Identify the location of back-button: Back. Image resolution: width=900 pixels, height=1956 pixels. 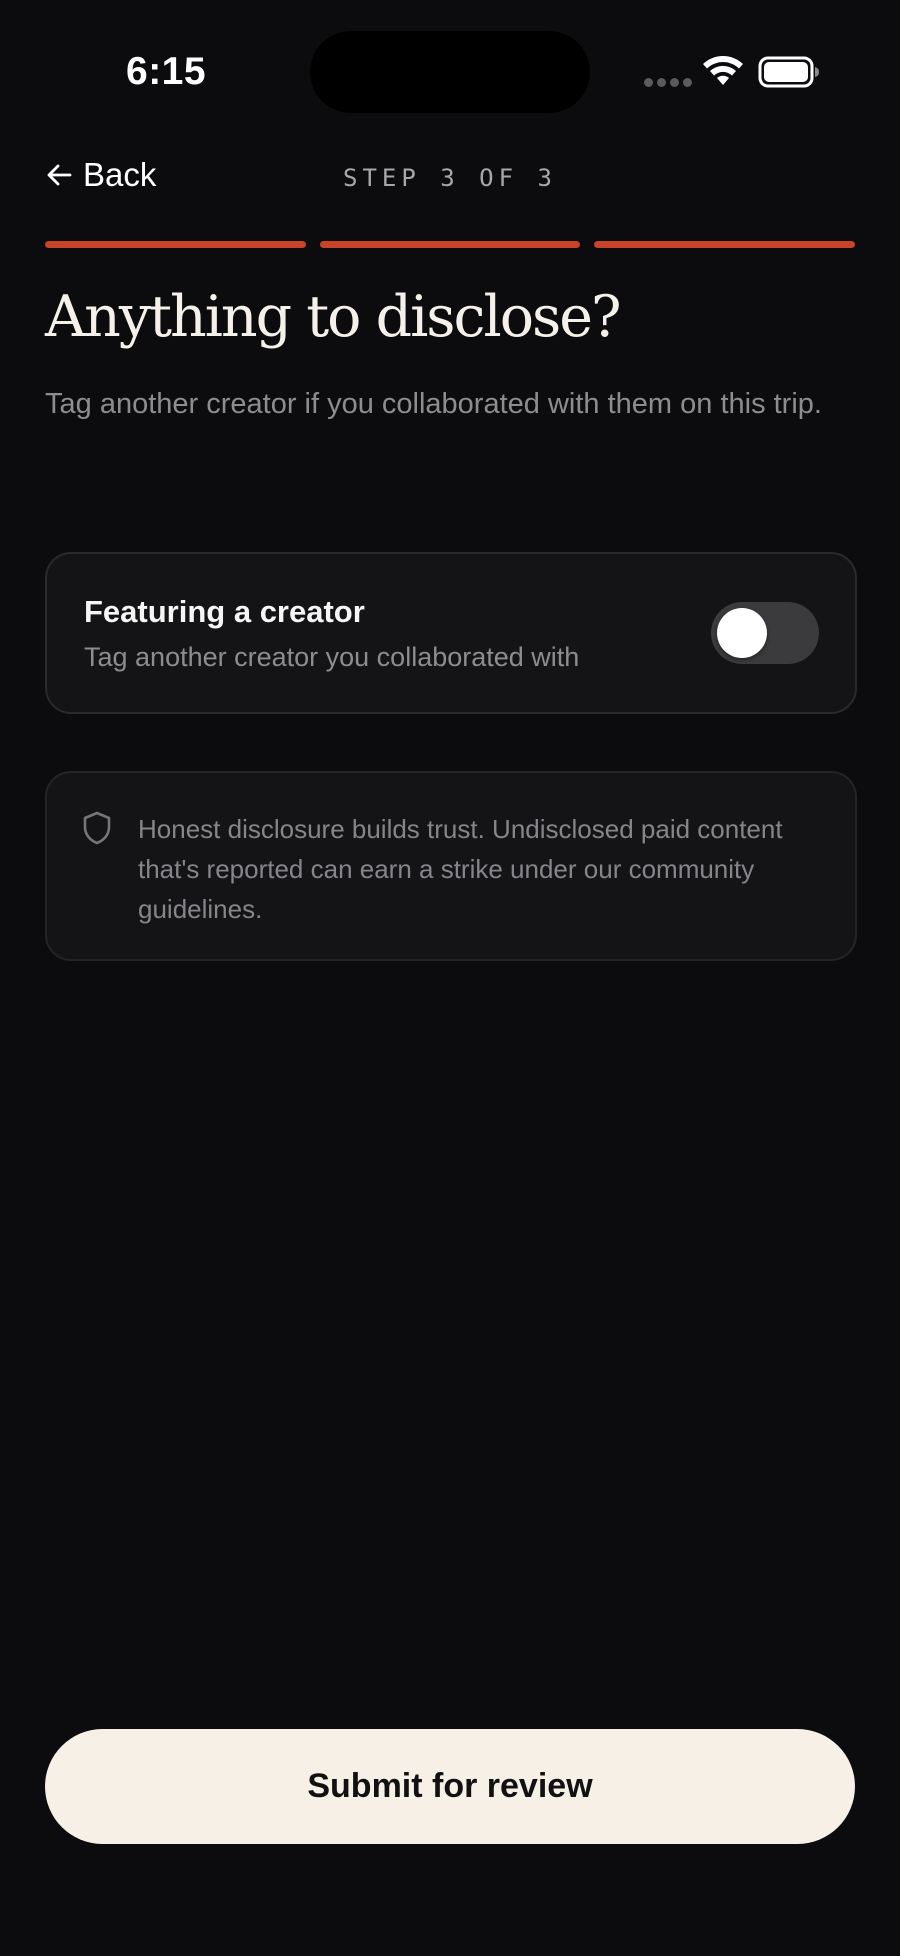
(100, 175).